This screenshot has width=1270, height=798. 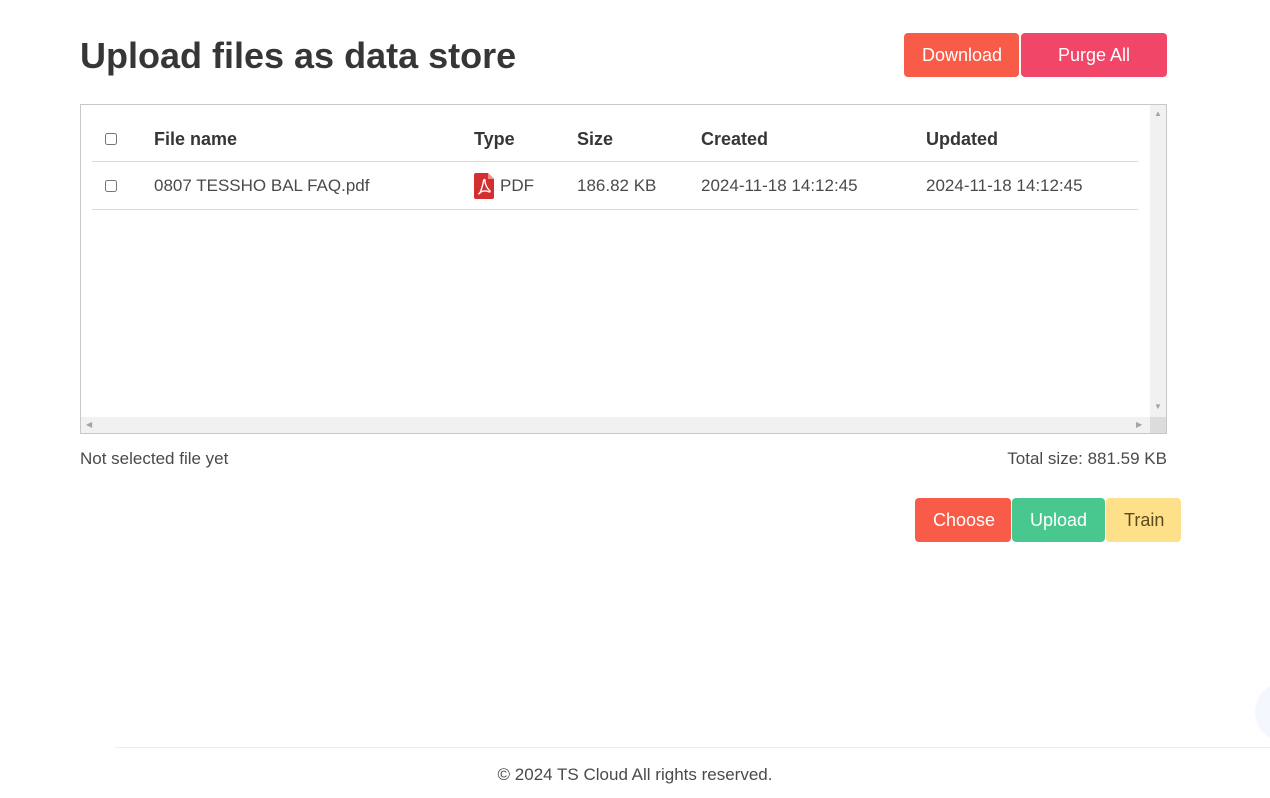 I want to click on scroll-right-arrow-icon: ▶, so click(x=1139, y=425).